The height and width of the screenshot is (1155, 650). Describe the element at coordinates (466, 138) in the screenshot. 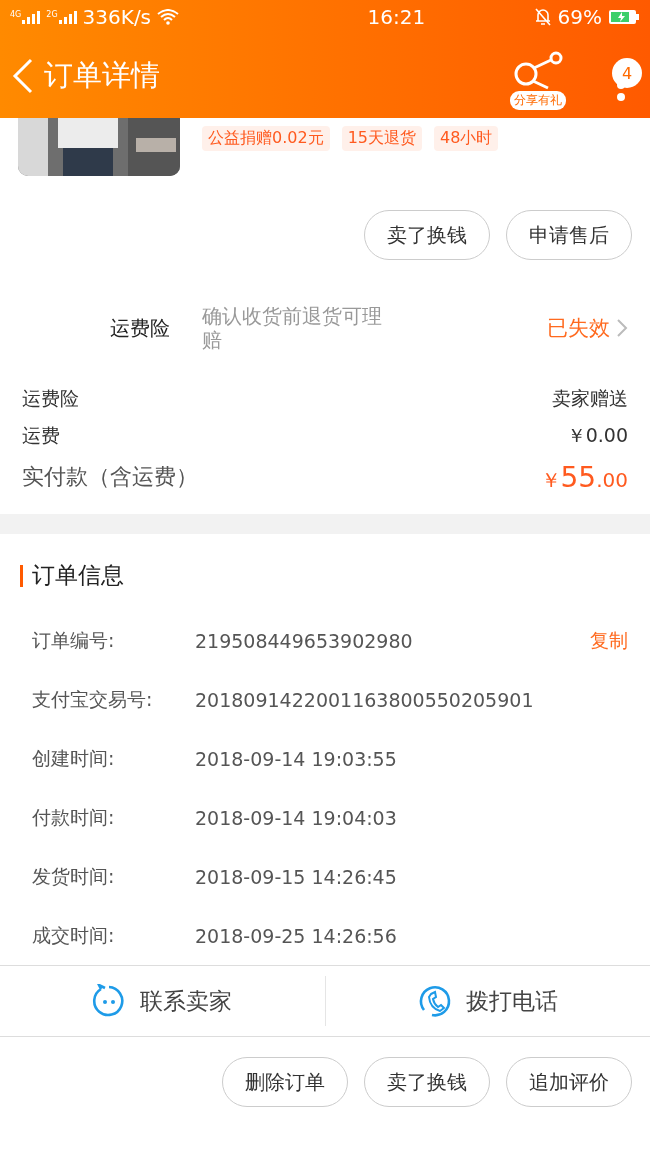

I see `service-tag: 48小时` at that location.